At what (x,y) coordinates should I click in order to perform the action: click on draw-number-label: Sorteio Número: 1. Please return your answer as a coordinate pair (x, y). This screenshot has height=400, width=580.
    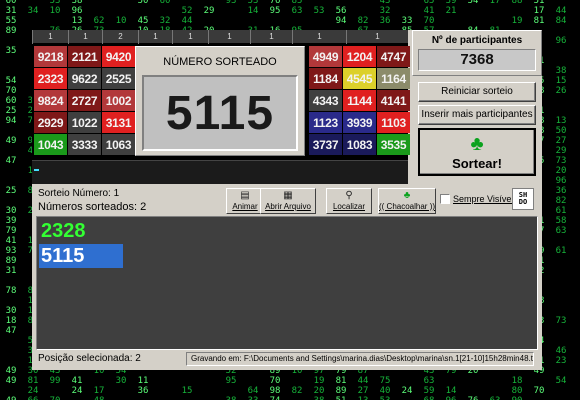
    Looking at the image, I should click on (79, 193).